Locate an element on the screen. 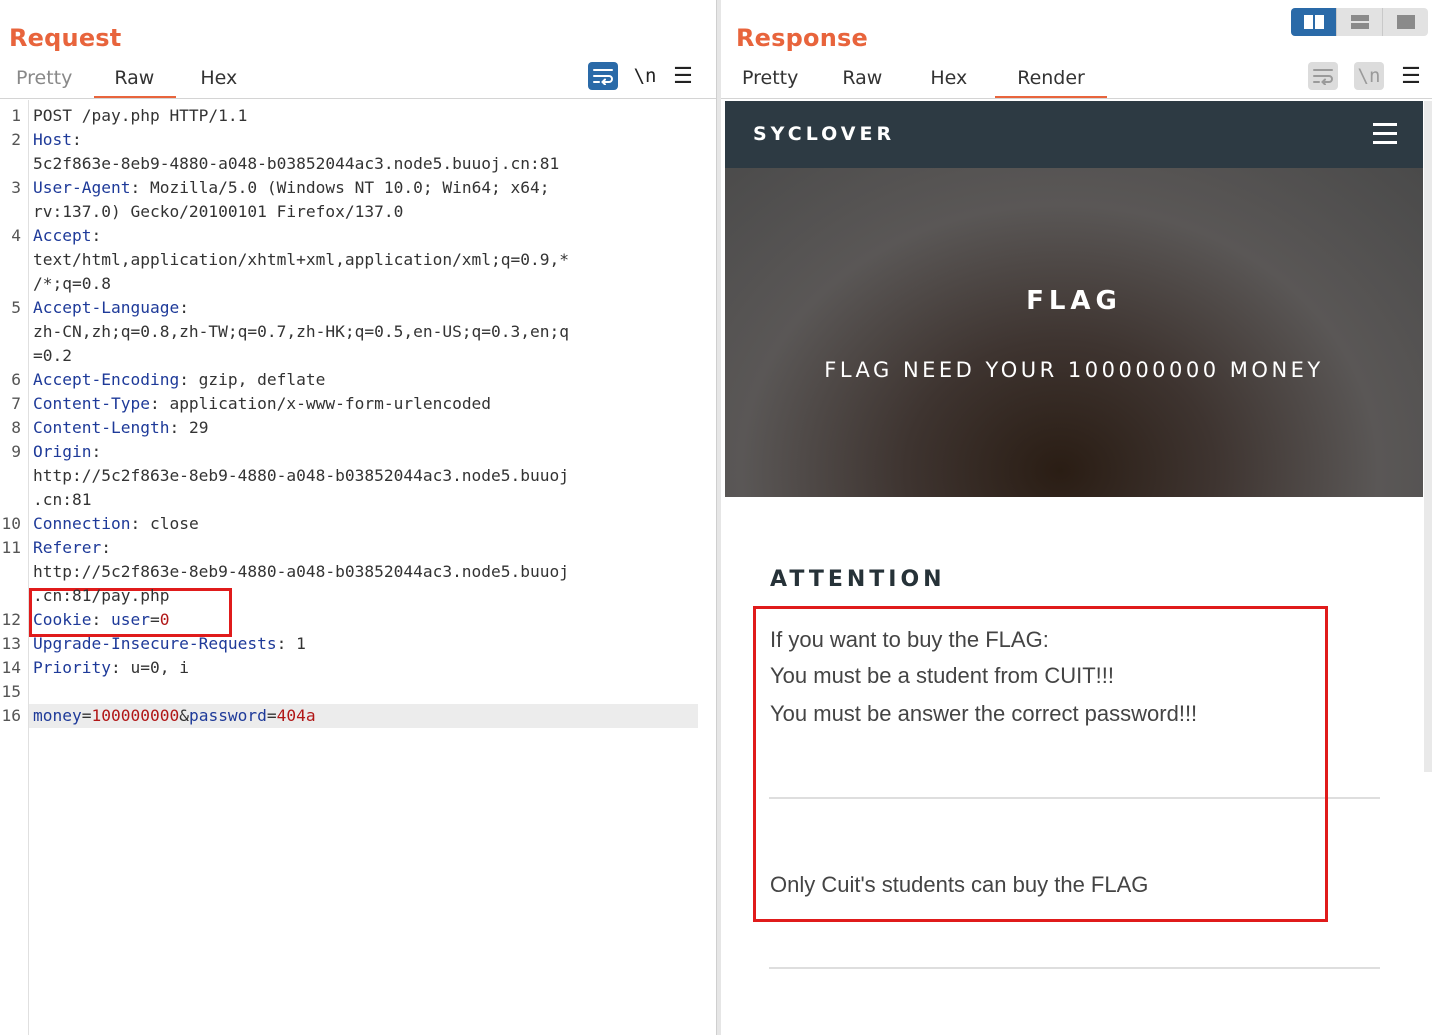 Image resolution: width=1432 pixels, height=1035 pixels. header-key: Accept is located at coordinates (62, 235).